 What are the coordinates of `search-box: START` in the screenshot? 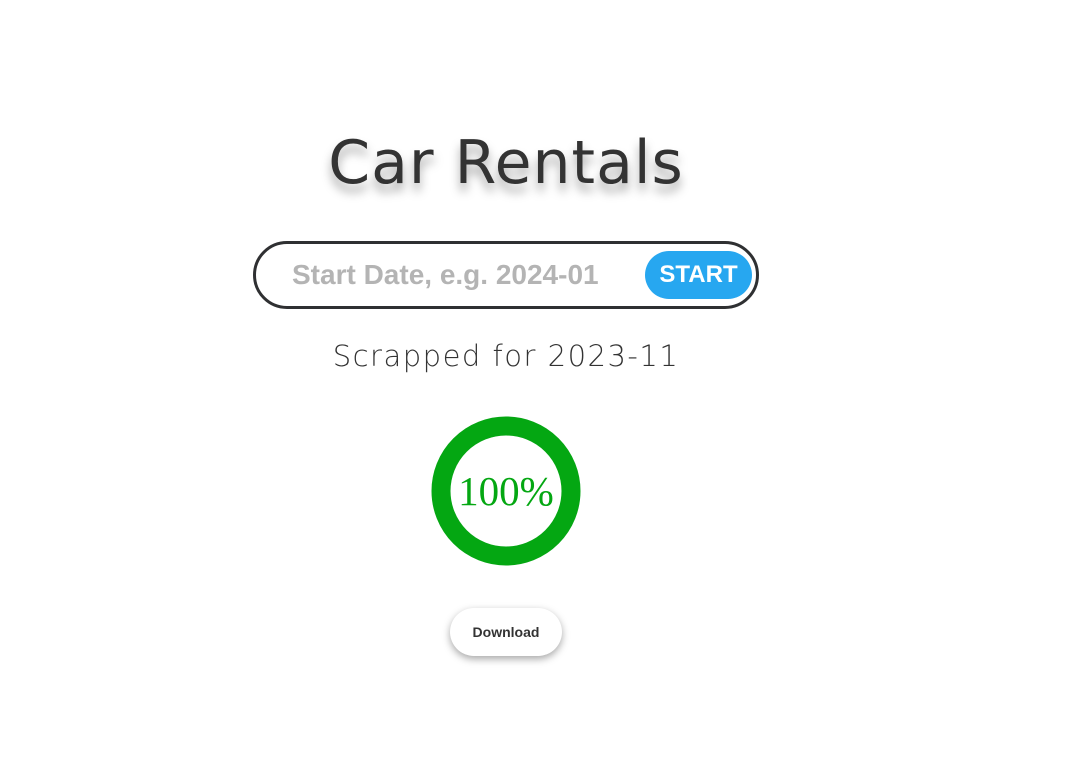 It's located at (506, 275).